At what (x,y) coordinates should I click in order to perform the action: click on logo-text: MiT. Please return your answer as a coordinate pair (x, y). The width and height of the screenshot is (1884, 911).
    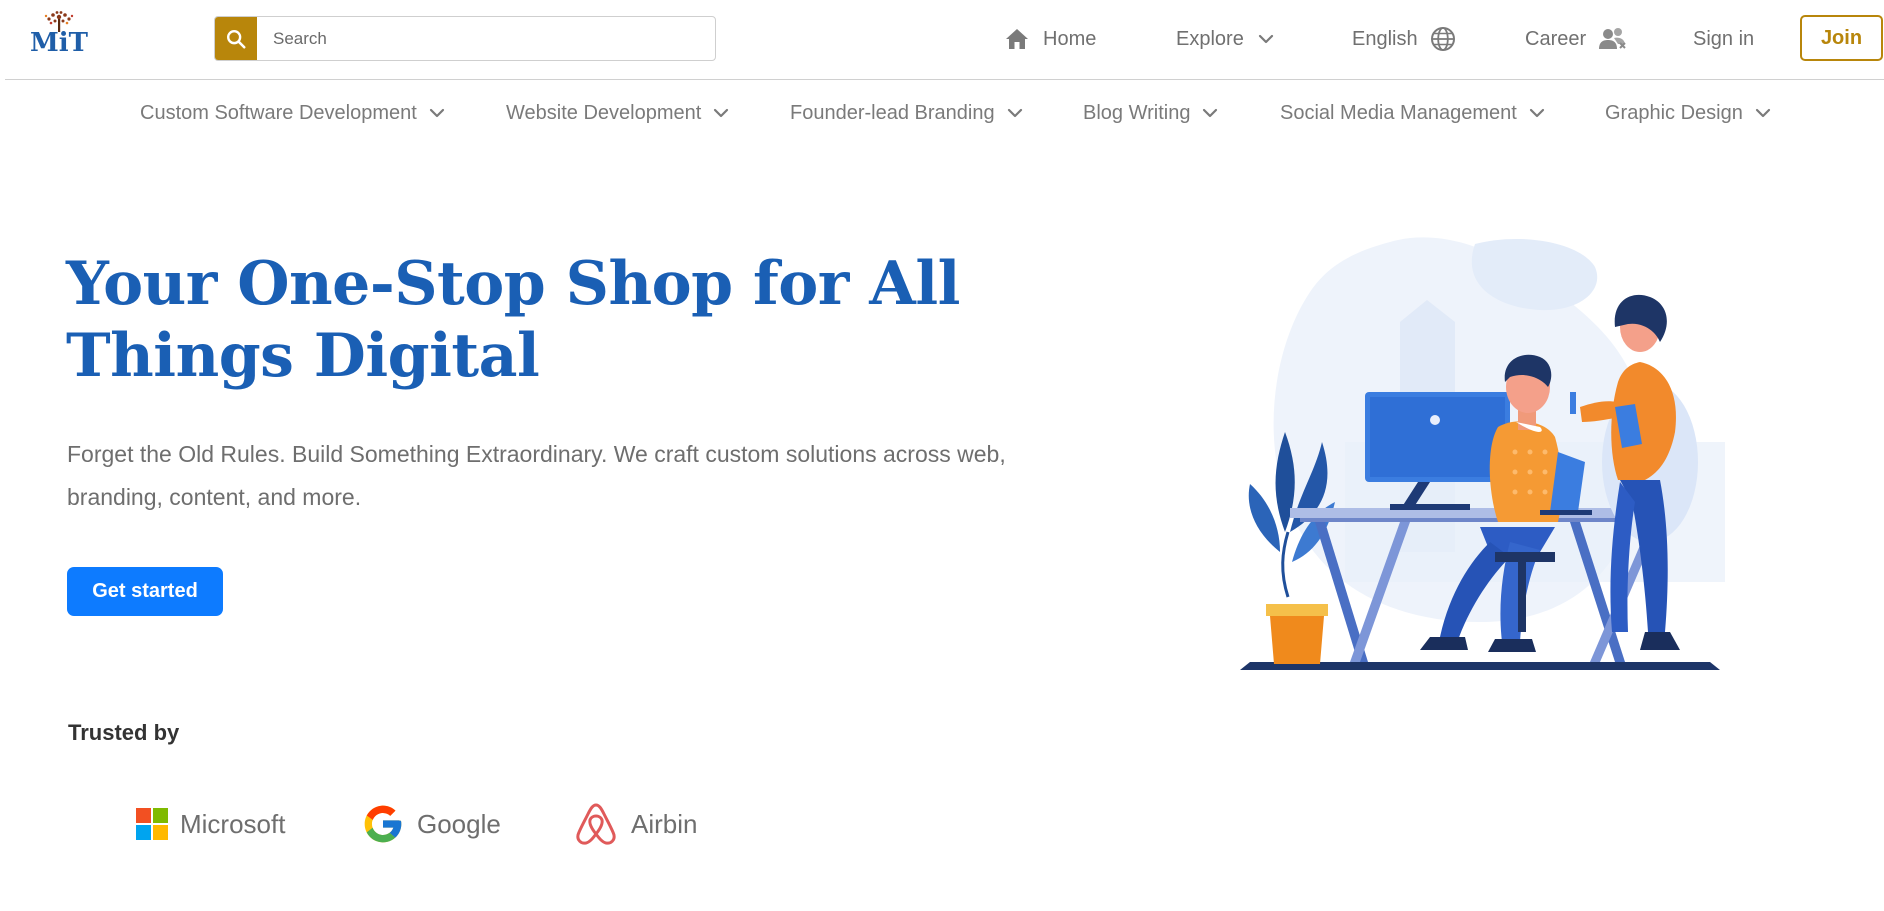
    Looking at the image, I should click on (58, 43).